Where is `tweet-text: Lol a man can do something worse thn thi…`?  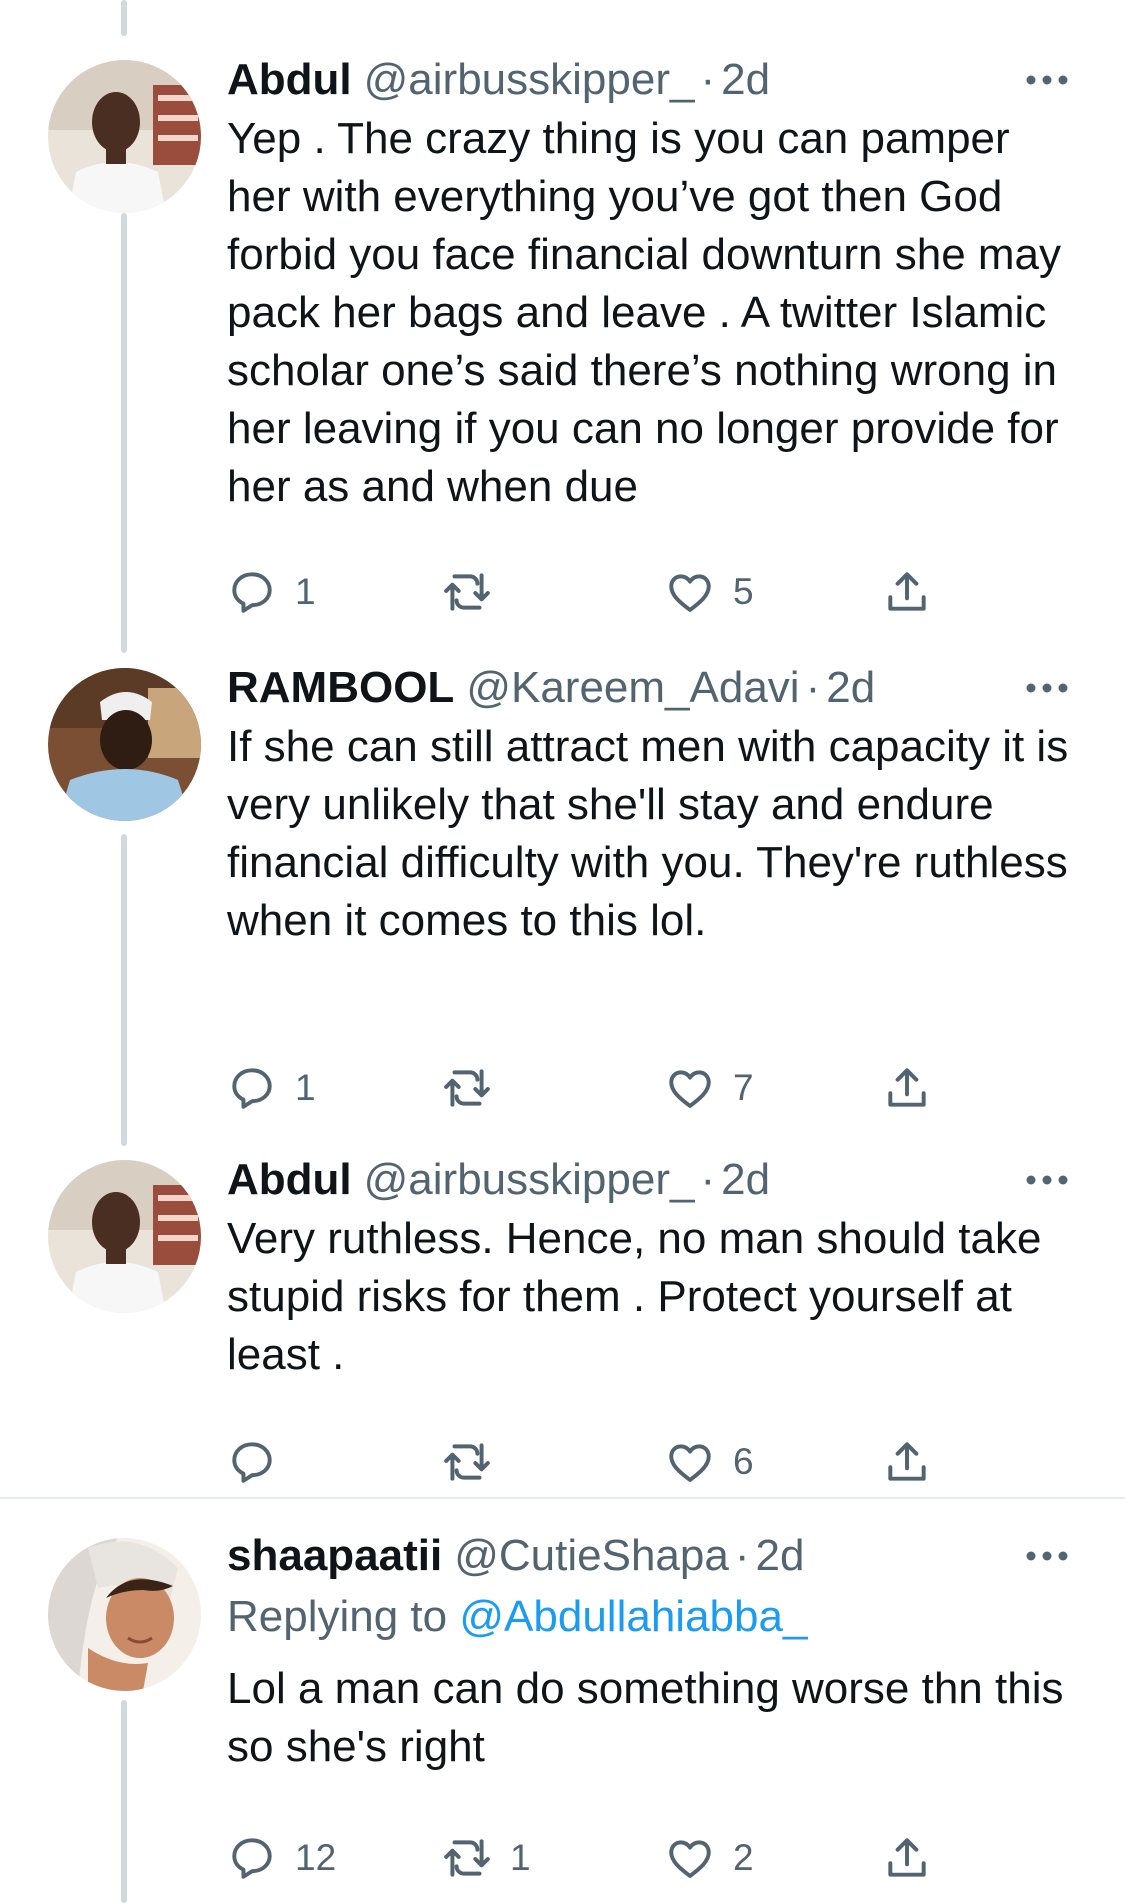 tweet-text: Lol a man can do something worse thn thi… is located at coordinates (645, 1717).